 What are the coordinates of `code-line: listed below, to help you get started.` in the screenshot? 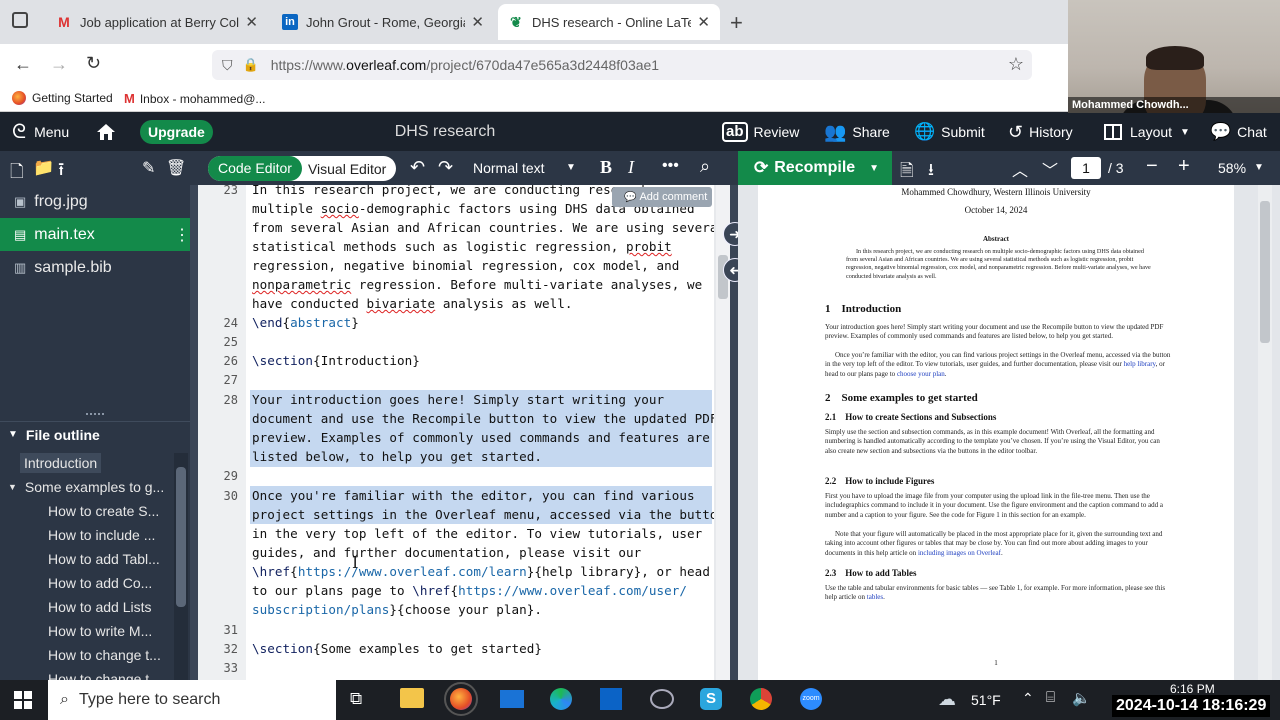 It's located at (397, 456).